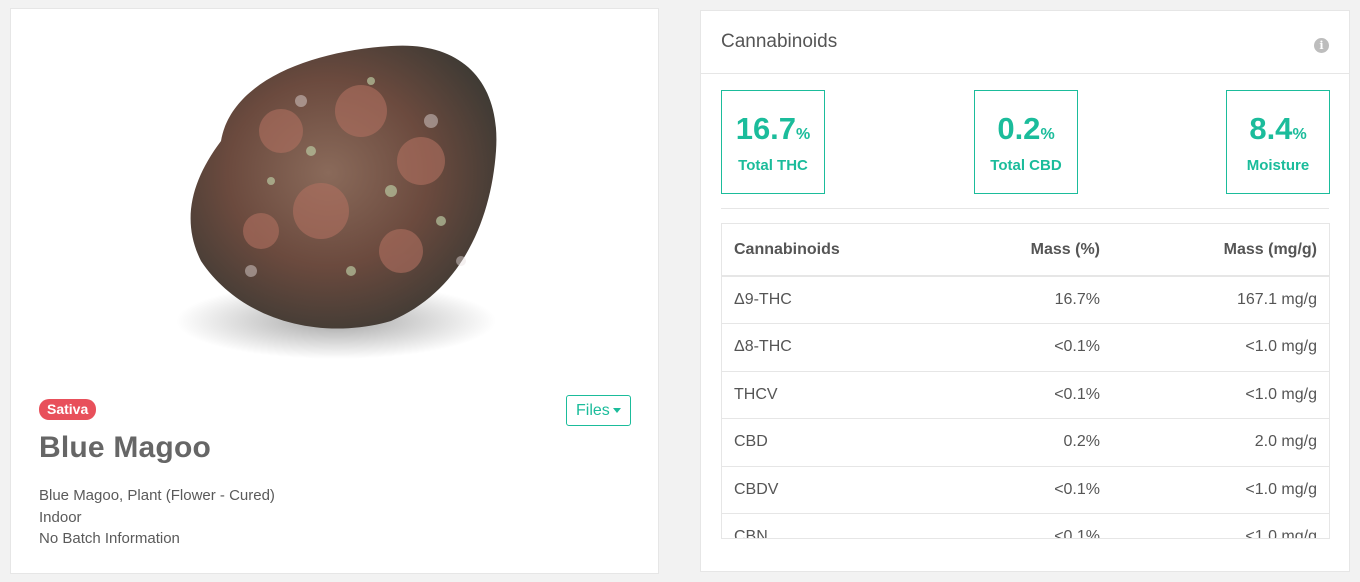 The height and width of the screenshot is (582, 1360). I want to click on stat-total-thc: 16.7% Total THC, so click(773, 142).